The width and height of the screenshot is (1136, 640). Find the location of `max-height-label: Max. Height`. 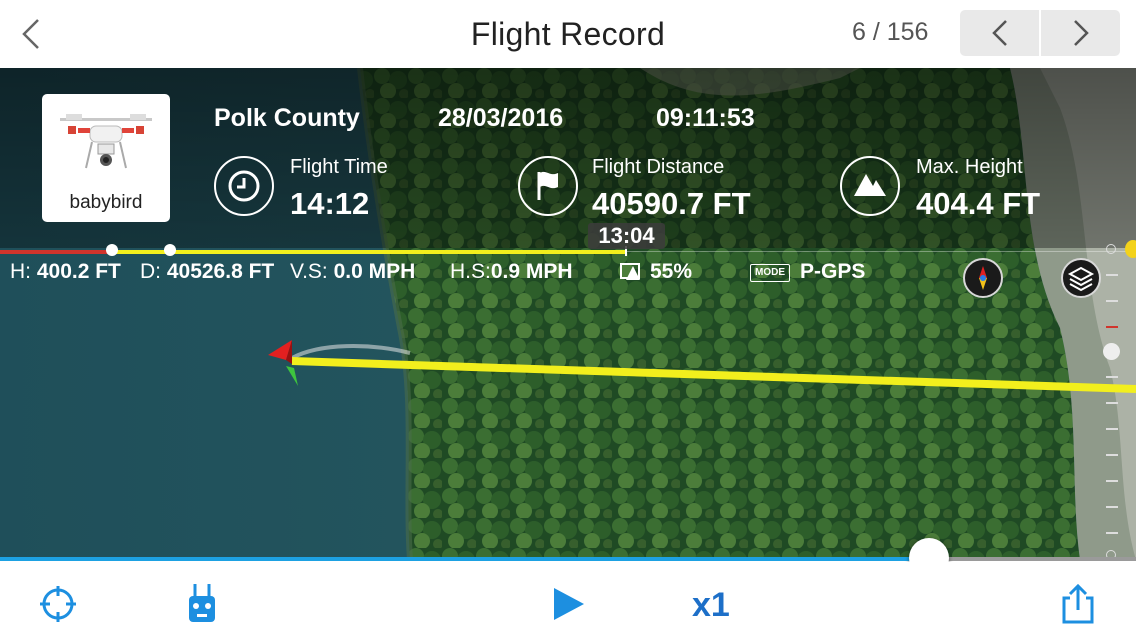

max-height-label: Max. Height is located at coordinates (969, 167).